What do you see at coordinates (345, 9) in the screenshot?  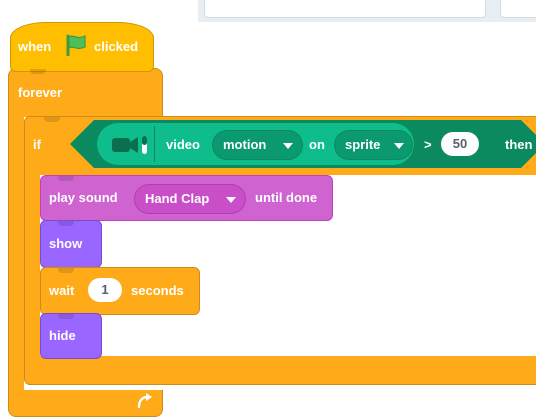 I see `top-field` at bounding box center [345, 9].